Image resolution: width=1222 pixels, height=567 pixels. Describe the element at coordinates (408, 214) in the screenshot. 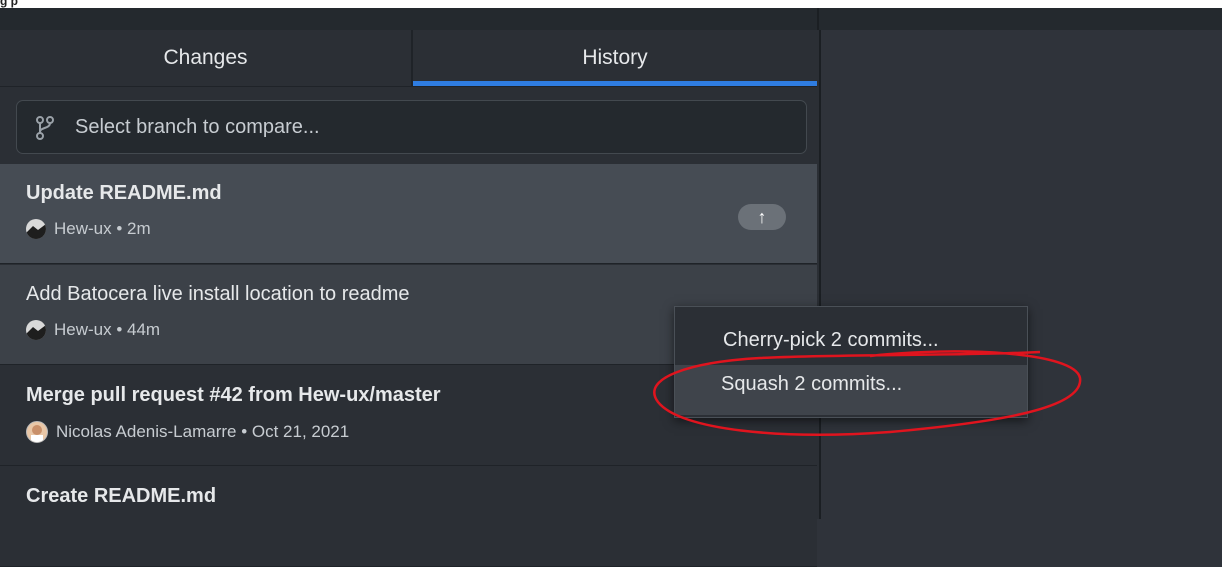

I see `commit-row: Update README.md Hew-ux • 2m ↑` at that location.